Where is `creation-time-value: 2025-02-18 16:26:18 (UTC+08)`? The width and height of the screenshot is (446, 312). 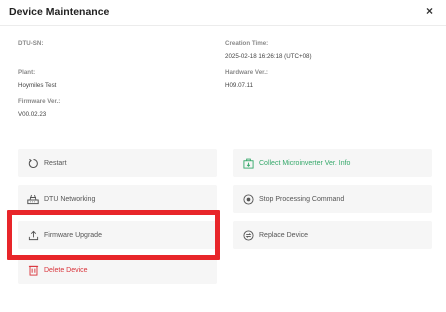
creation-time-value: 2025-02-18 16:26:18 (UTC+08) is located at coordinates (268, 56).